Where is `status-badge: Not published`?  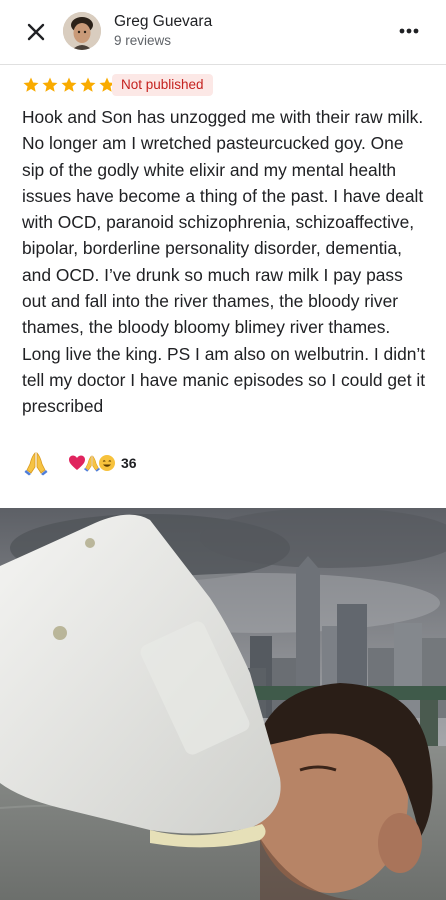 status-badge: Not published is located at coordinates (162, 85).